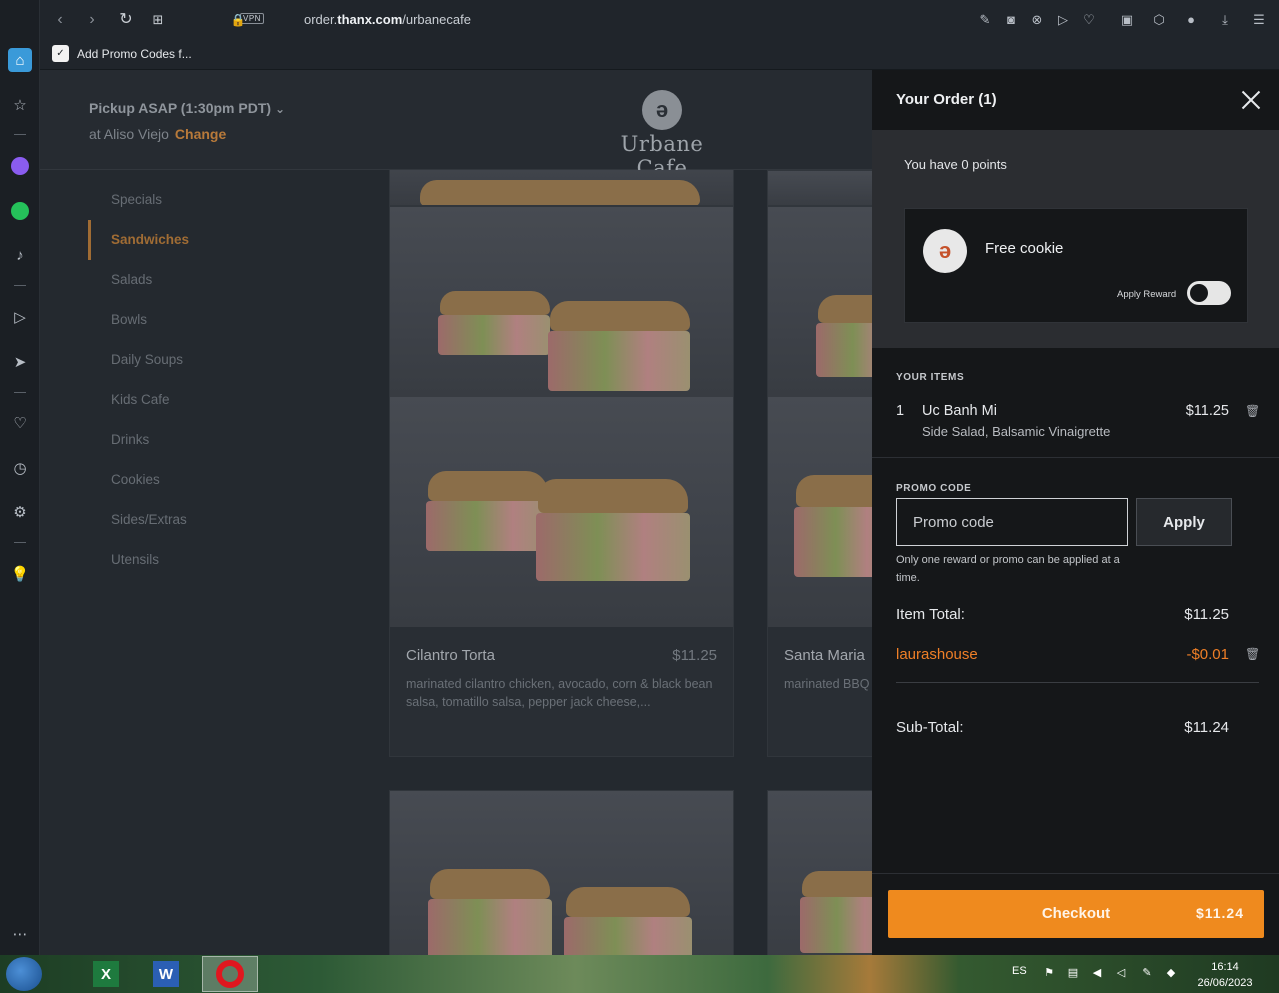 Image resolution: width=1279 pixels, height=993 pixels. What do you see at coordinates (20, 512) in the screenshot?
I see `settings-icon: ⚙` at bounding box center [20, 512].